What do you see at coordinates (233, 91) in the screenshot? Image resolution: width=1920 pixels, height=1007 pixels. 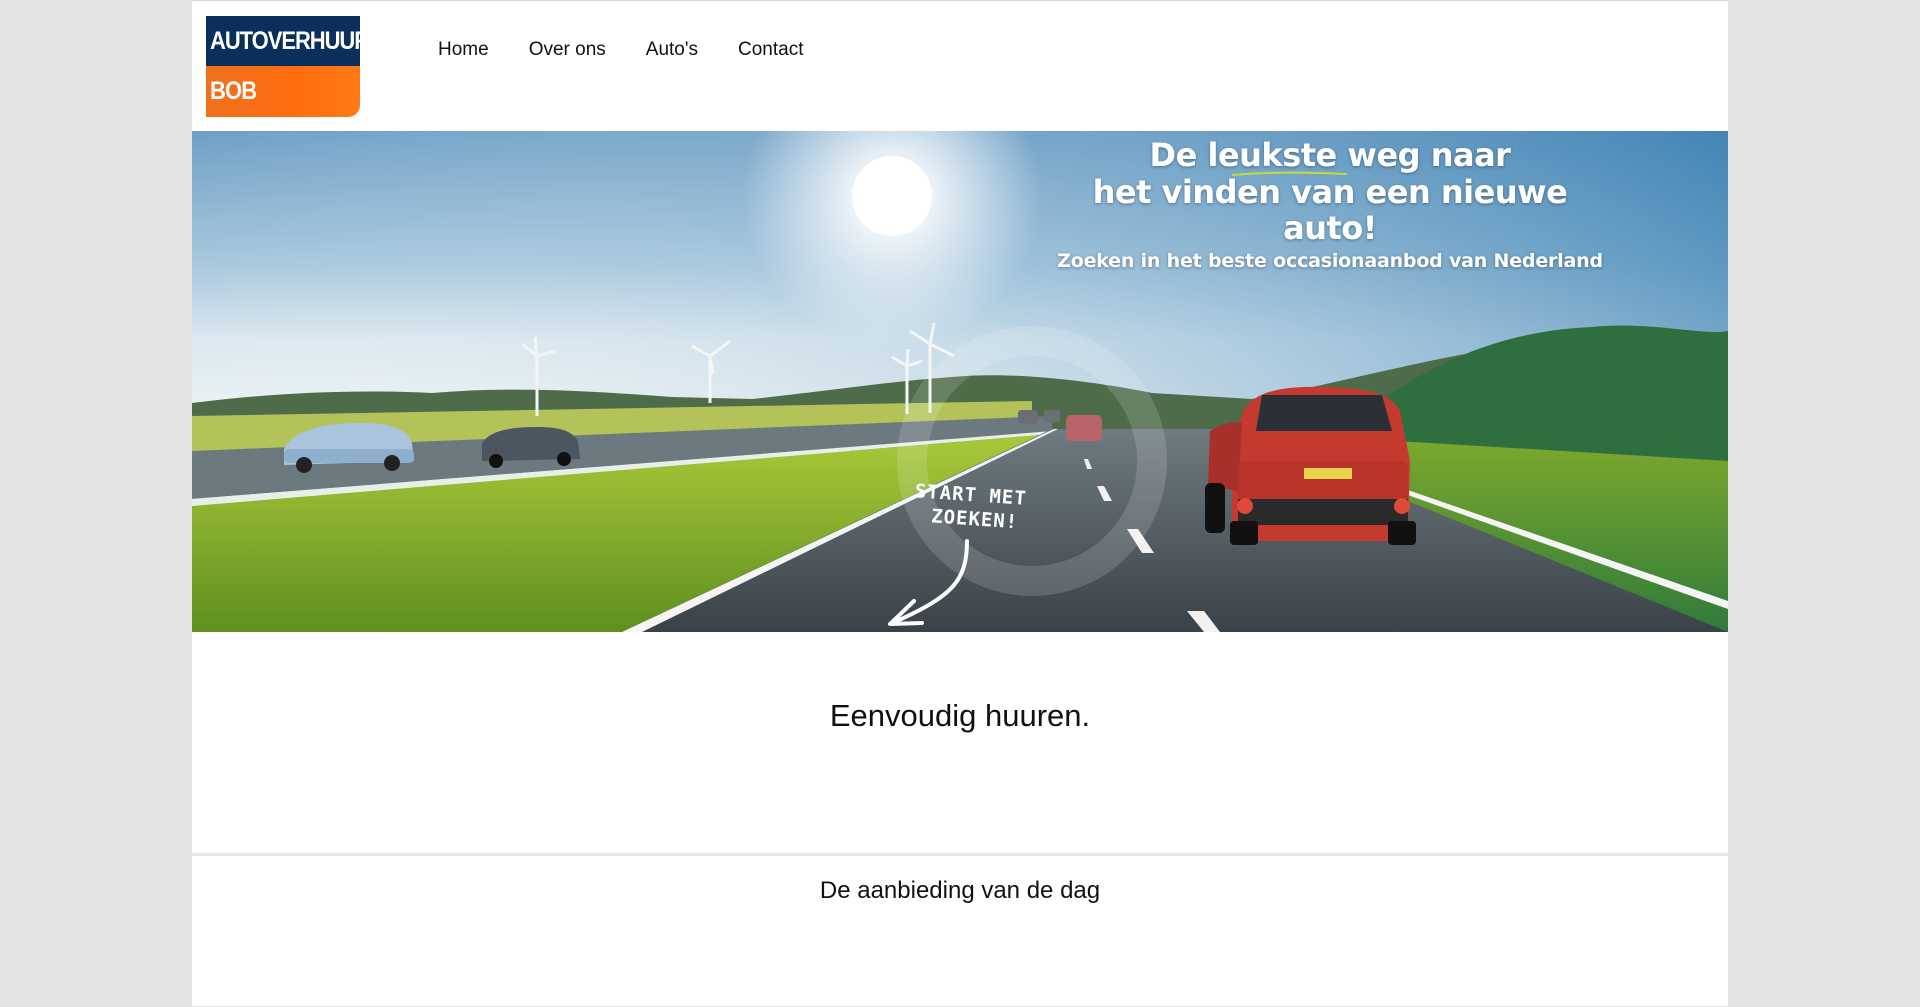 I see `logo-text-bob: BOB` at bounding box center [233, 91].